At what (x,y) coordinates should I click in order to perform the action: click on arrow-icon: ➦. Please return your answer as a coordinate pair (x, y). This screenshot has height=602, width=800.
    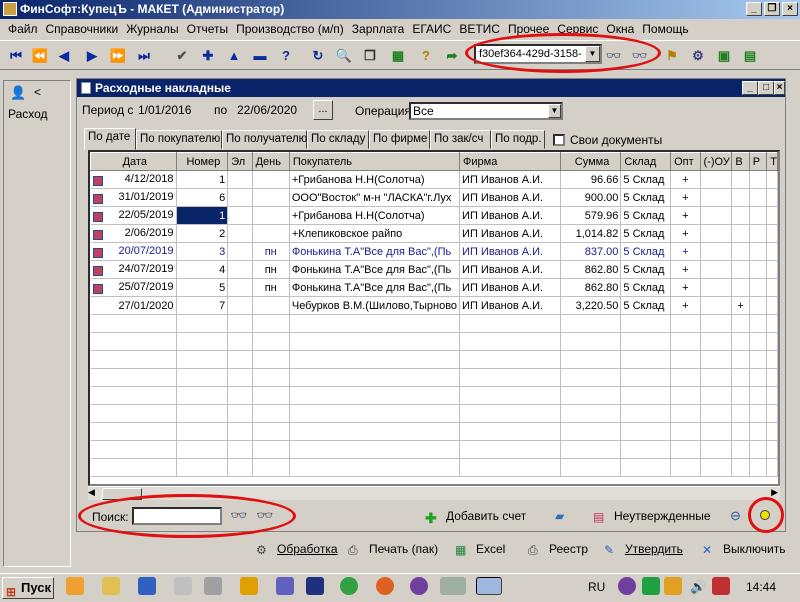
    Looking at the image, I should click on (452, 56).